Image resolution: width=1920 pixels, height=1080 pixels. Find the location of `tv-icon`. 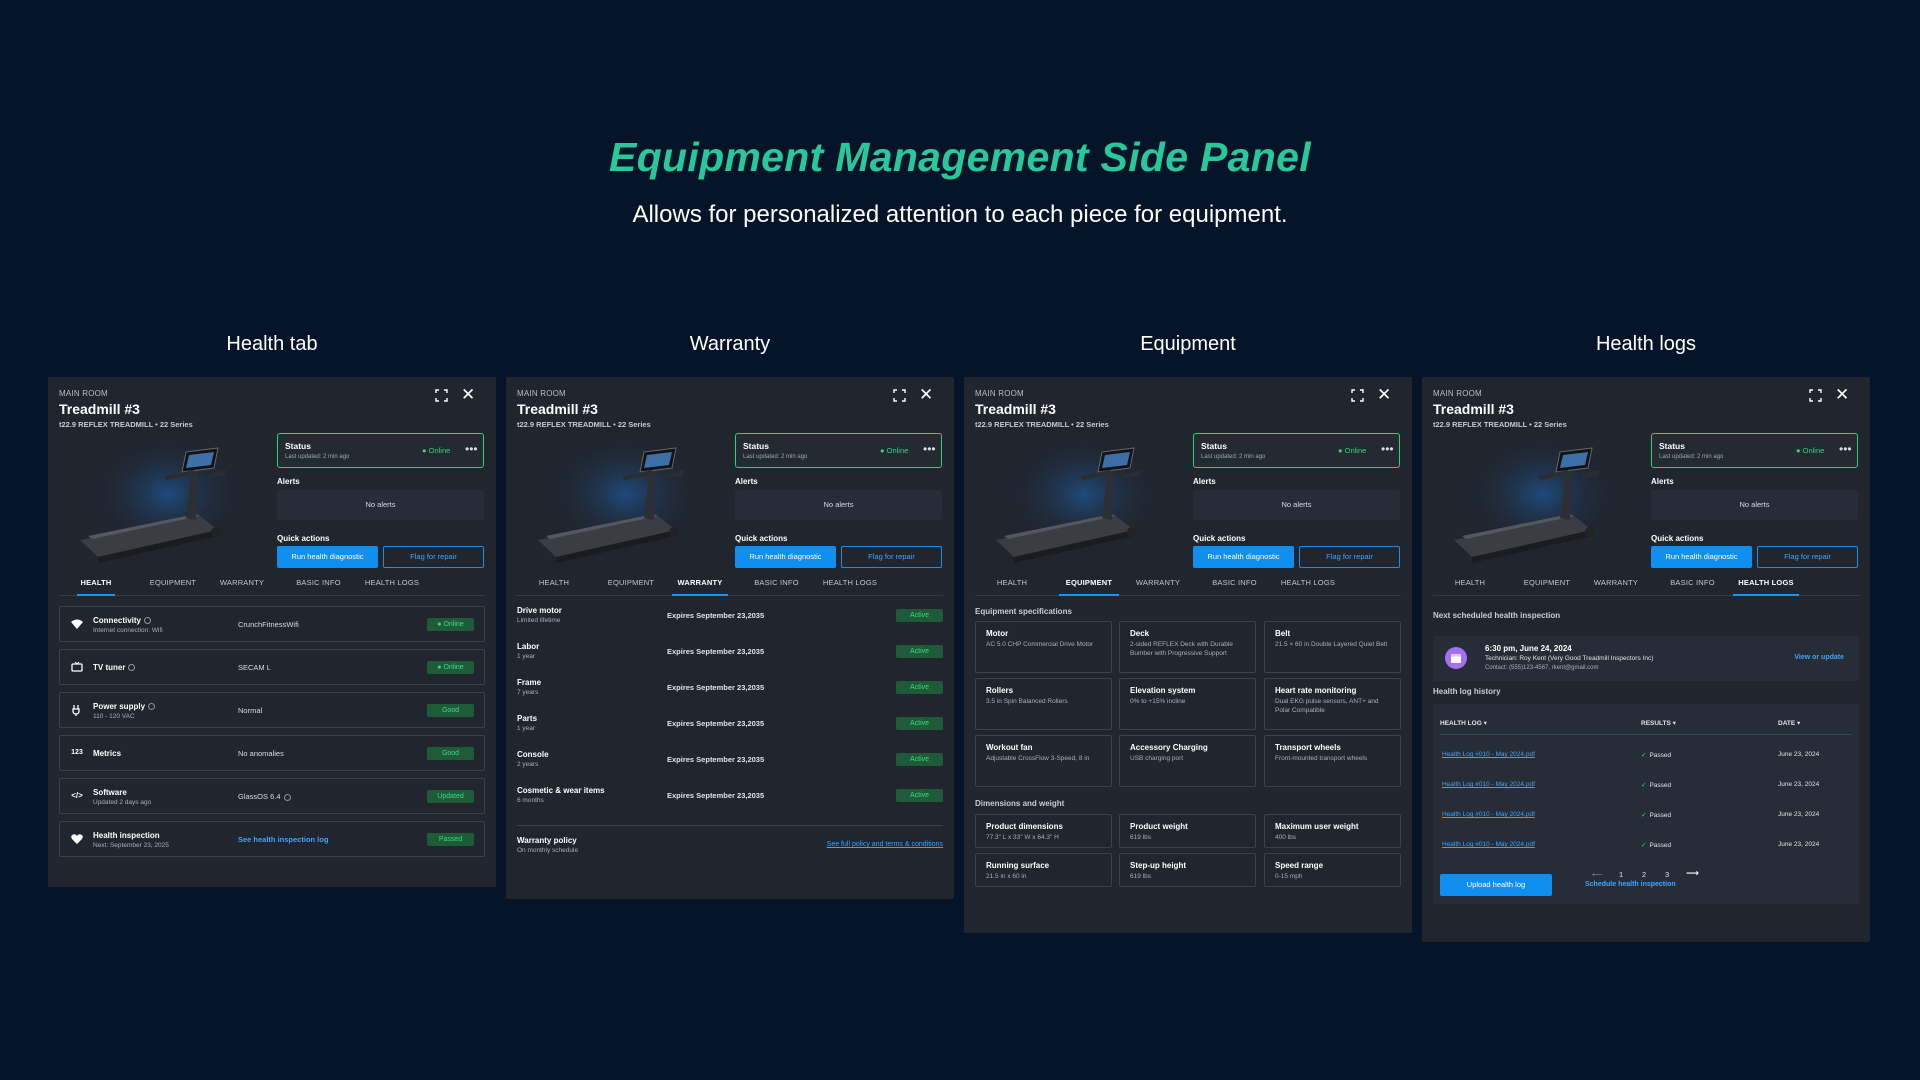

tv-icon is located at coordinates (77, 667).